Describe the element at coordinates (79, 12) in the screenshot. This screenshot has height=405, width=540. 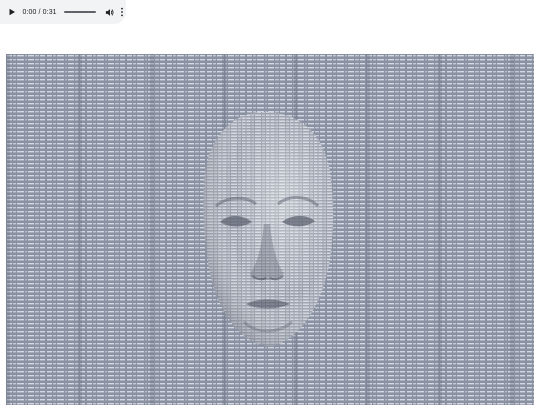
I see `progress-slider` at that location.